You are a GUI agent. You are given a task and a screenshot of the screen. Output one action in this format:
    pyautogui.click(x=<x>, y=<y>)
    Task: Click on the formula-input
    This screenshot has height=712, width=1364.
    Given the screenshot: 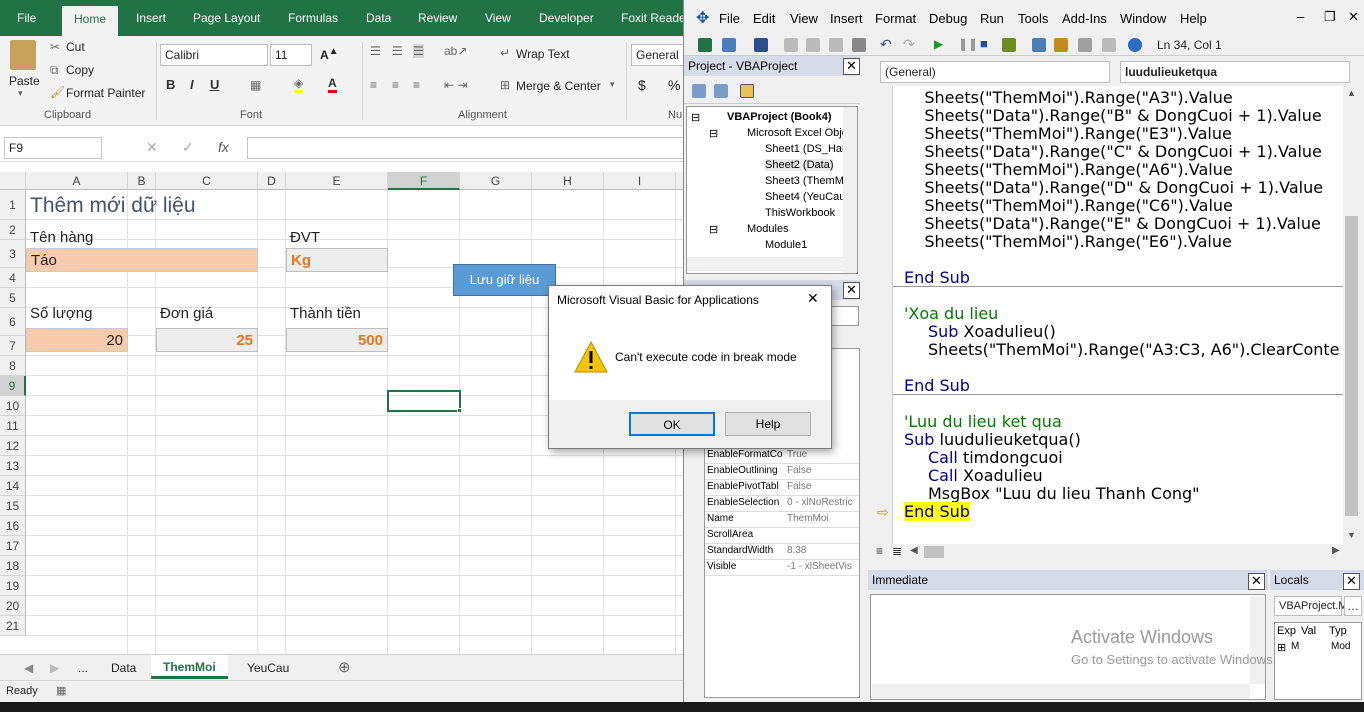 What is the action you would take?
    pyautogui.click(x=465, y=148)
    